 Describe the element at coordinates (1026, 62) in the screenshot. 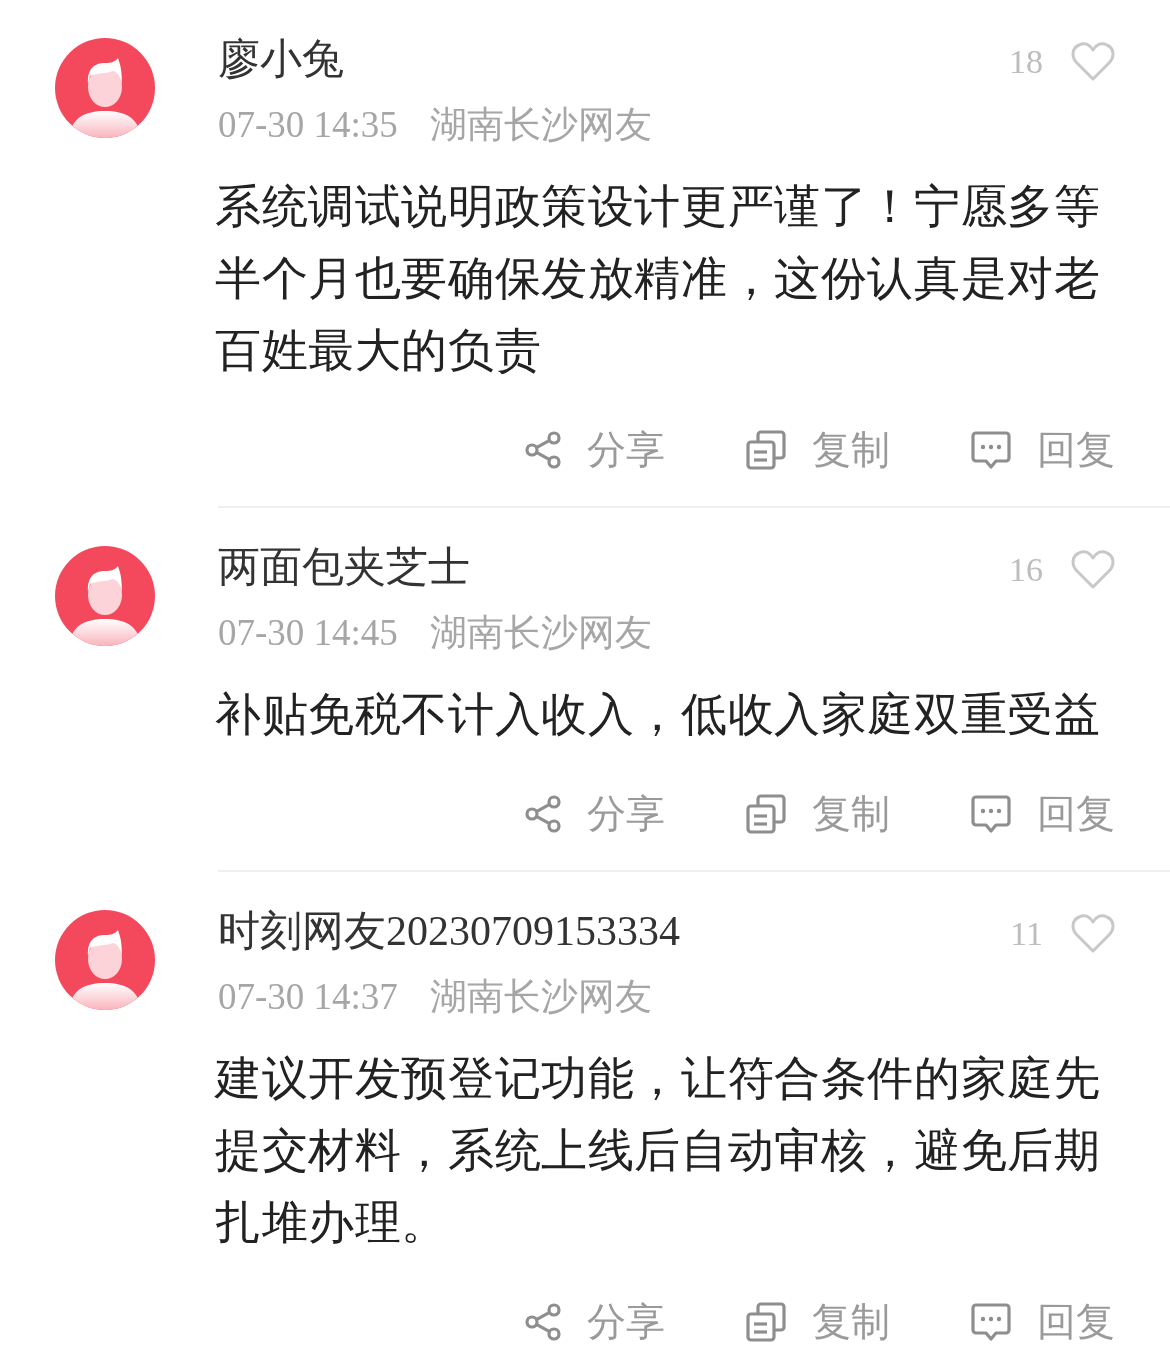

I see `like-count: 18` at that location.